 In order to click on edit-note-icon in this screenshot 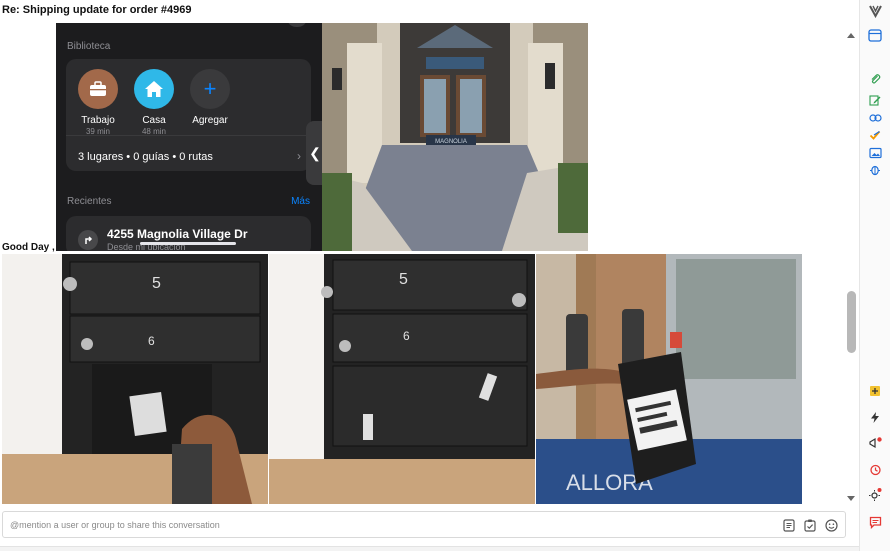, I will do `click(875, 100)`.